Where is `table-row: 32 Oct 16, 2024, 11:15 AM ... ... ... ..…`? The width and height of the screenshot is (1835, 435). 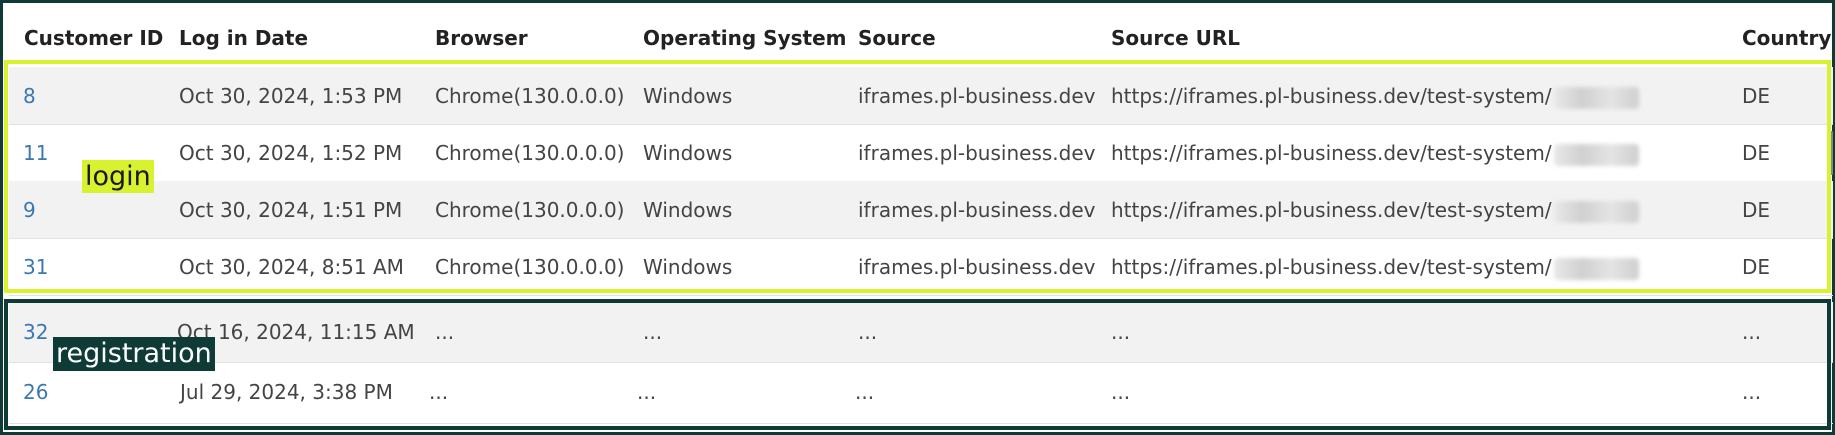 table-row: 32 Oct 16, 2024, 11:15 AM ... ... ... ..… is located at coordinates (921, 332).